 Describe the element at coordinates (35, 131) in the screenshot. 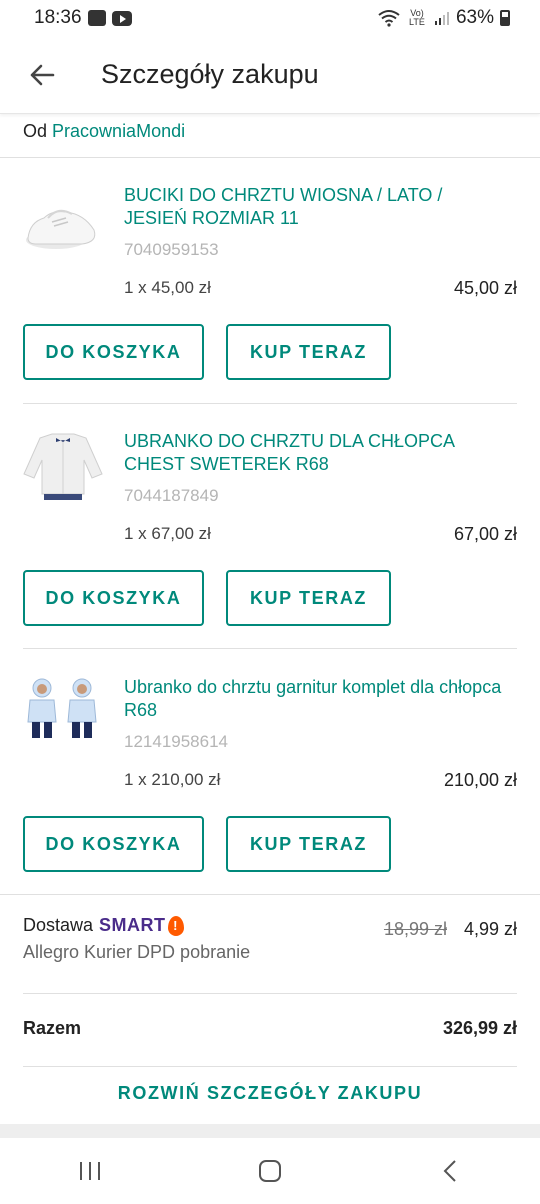

I see `seller-prefix: Od` at that location.